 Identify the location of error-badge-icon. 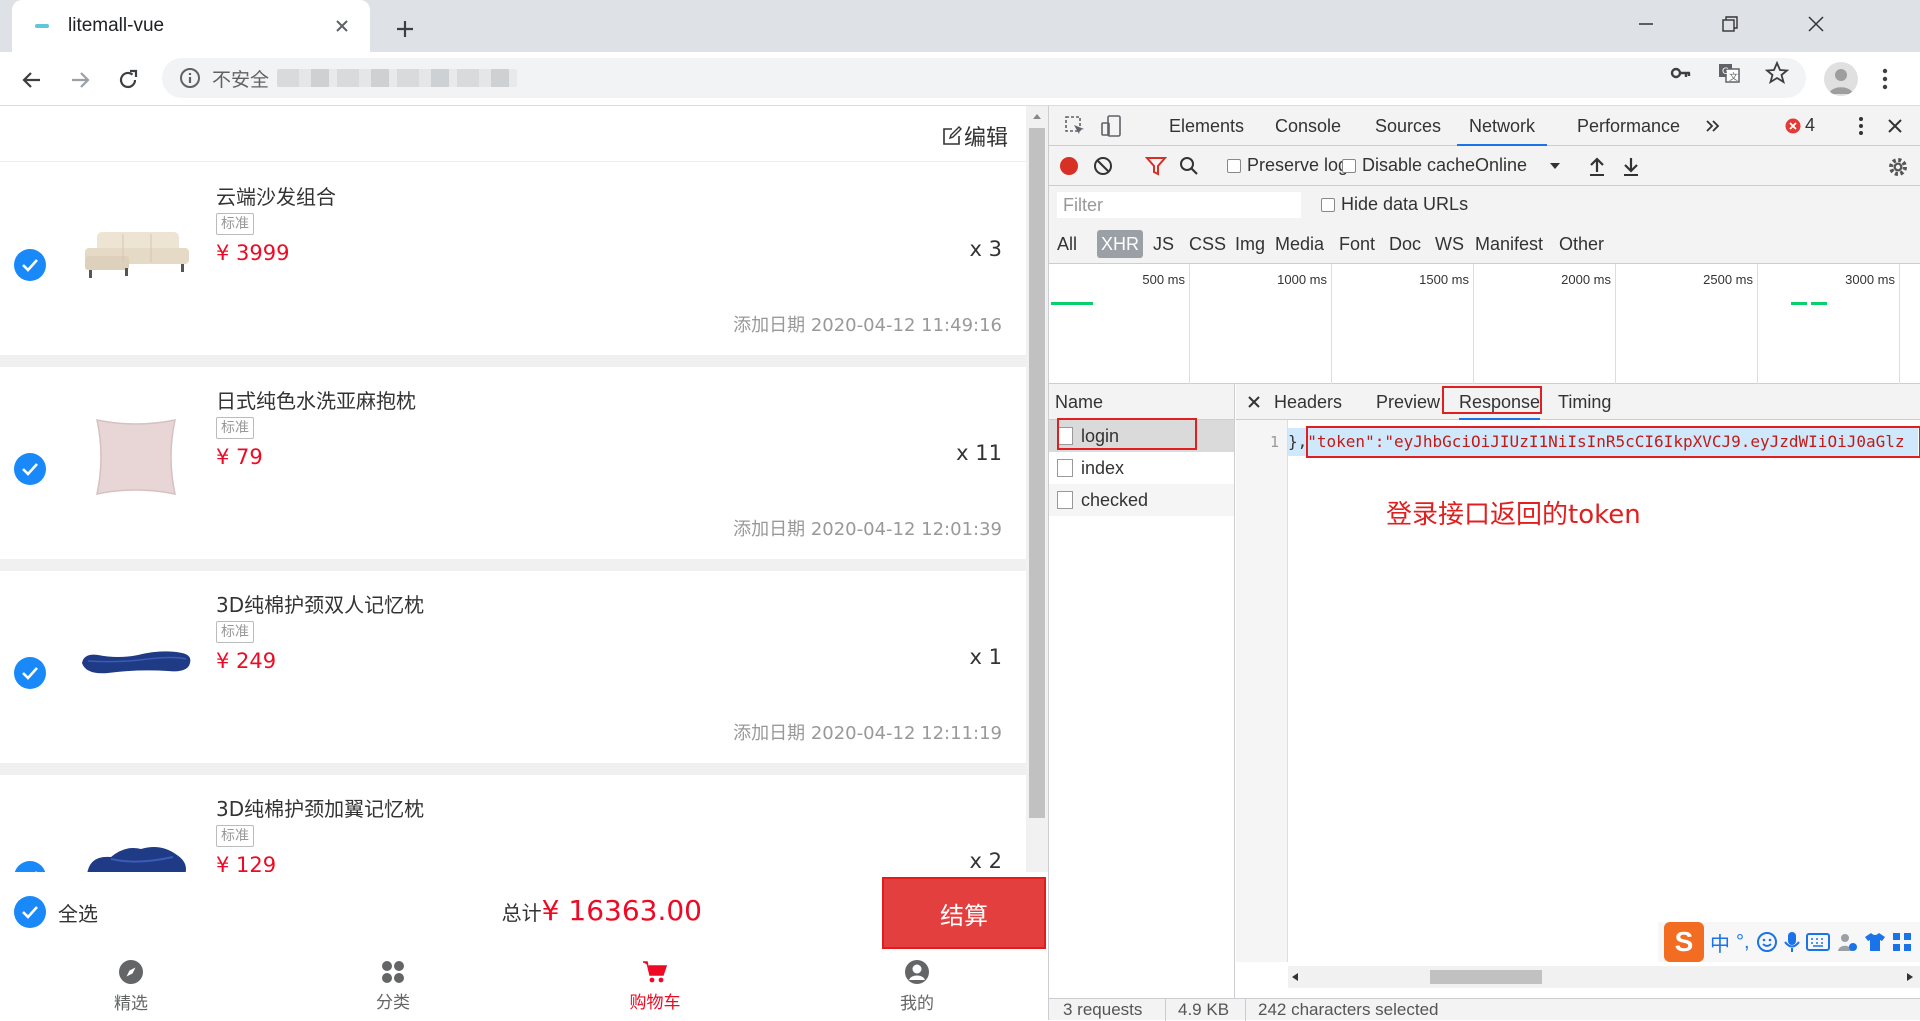
(1793, 126).